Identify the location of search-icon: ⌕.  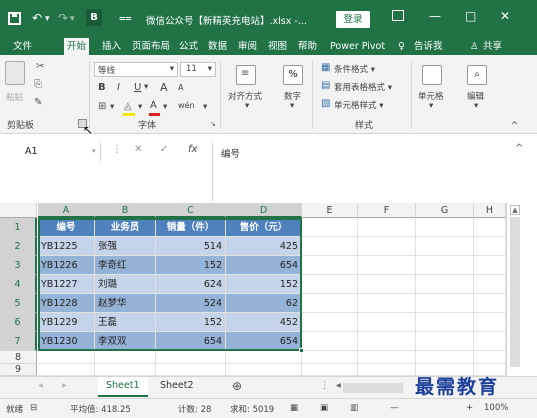
(477, 75).